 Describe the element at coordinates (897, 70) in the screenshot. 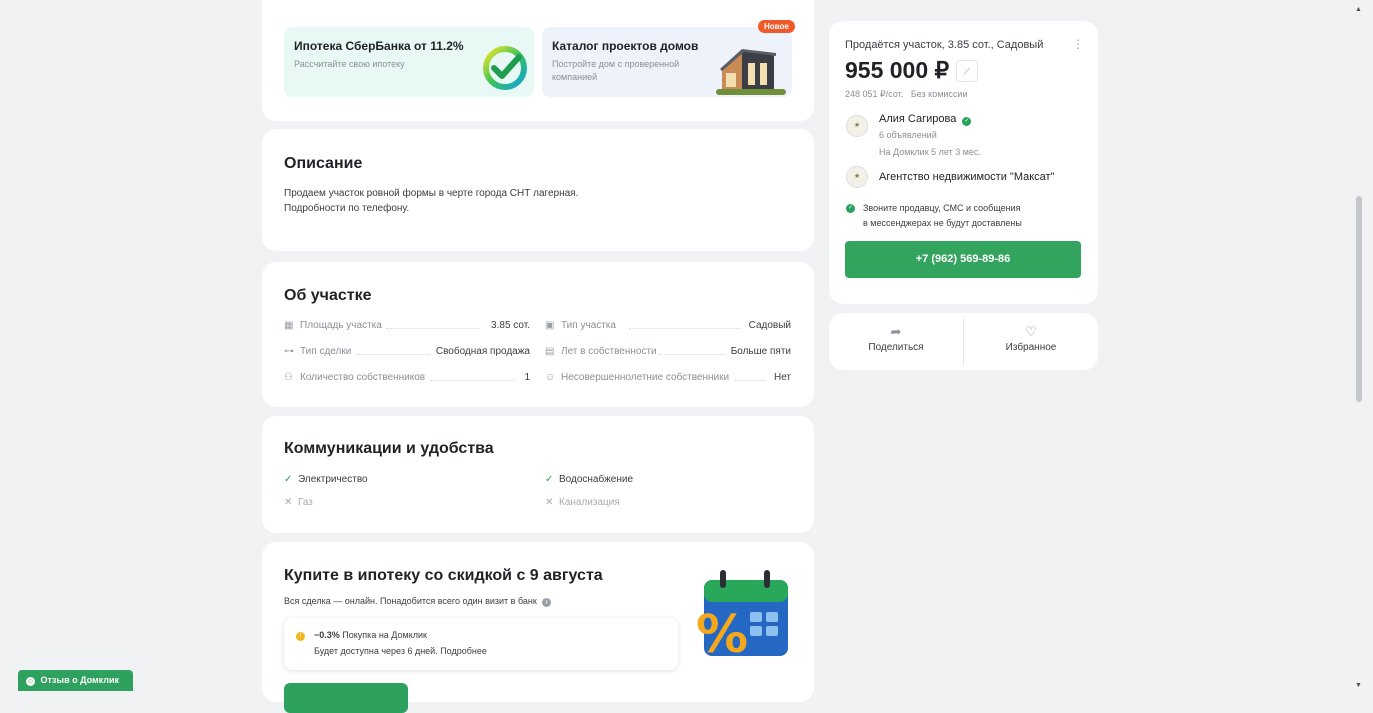

I see `price: 955 000 ₽` at that location.